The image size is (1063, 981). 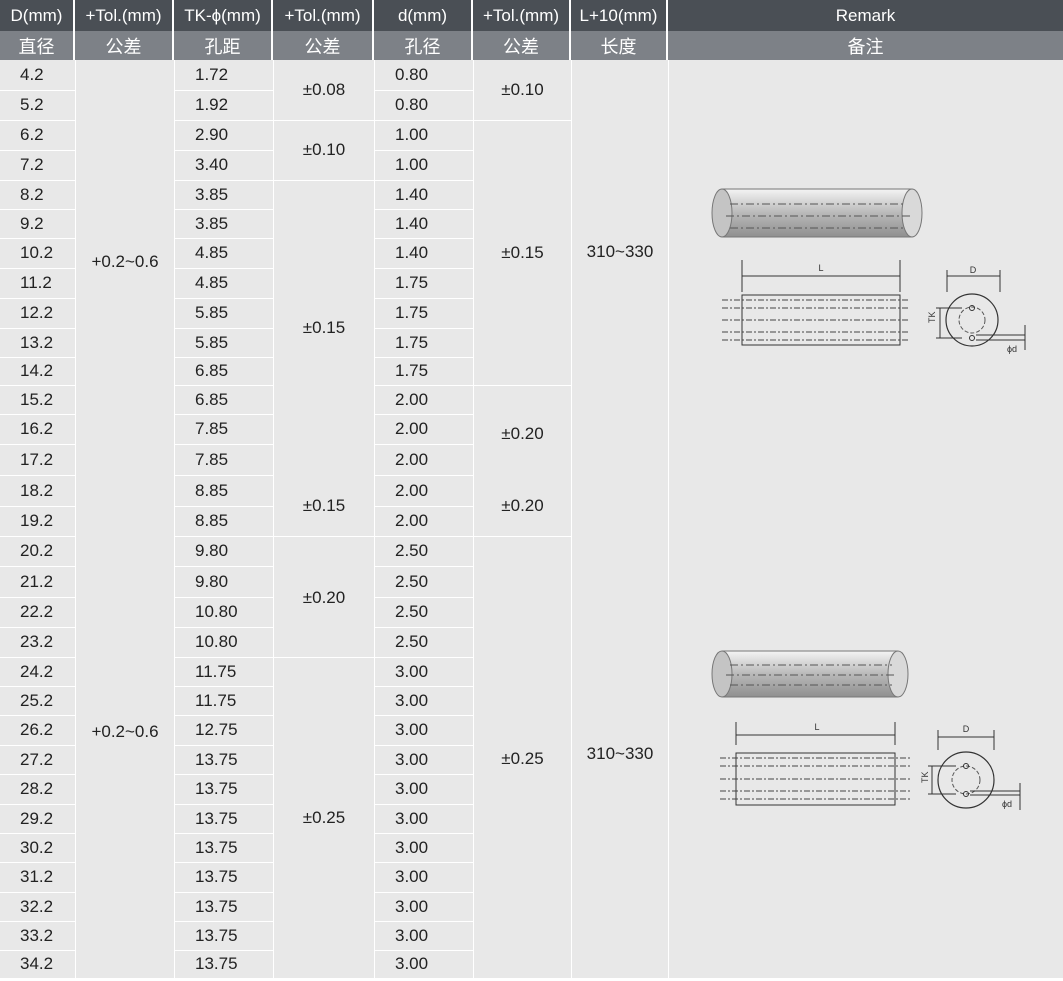 I want to click on cell-diameter: 18.2, so click(x=37, y=490).